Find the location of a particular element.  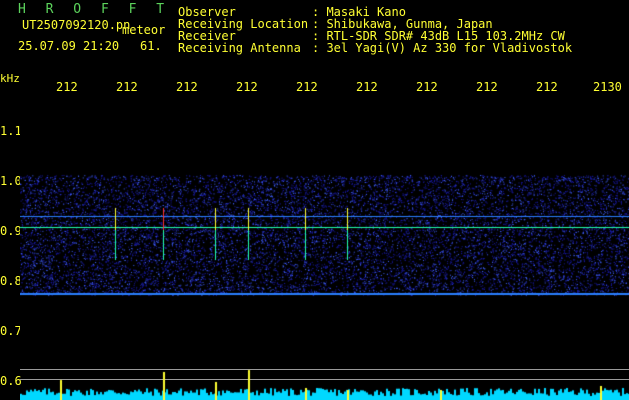

y-tick: 0.8 is located at coordinates (11, 281).